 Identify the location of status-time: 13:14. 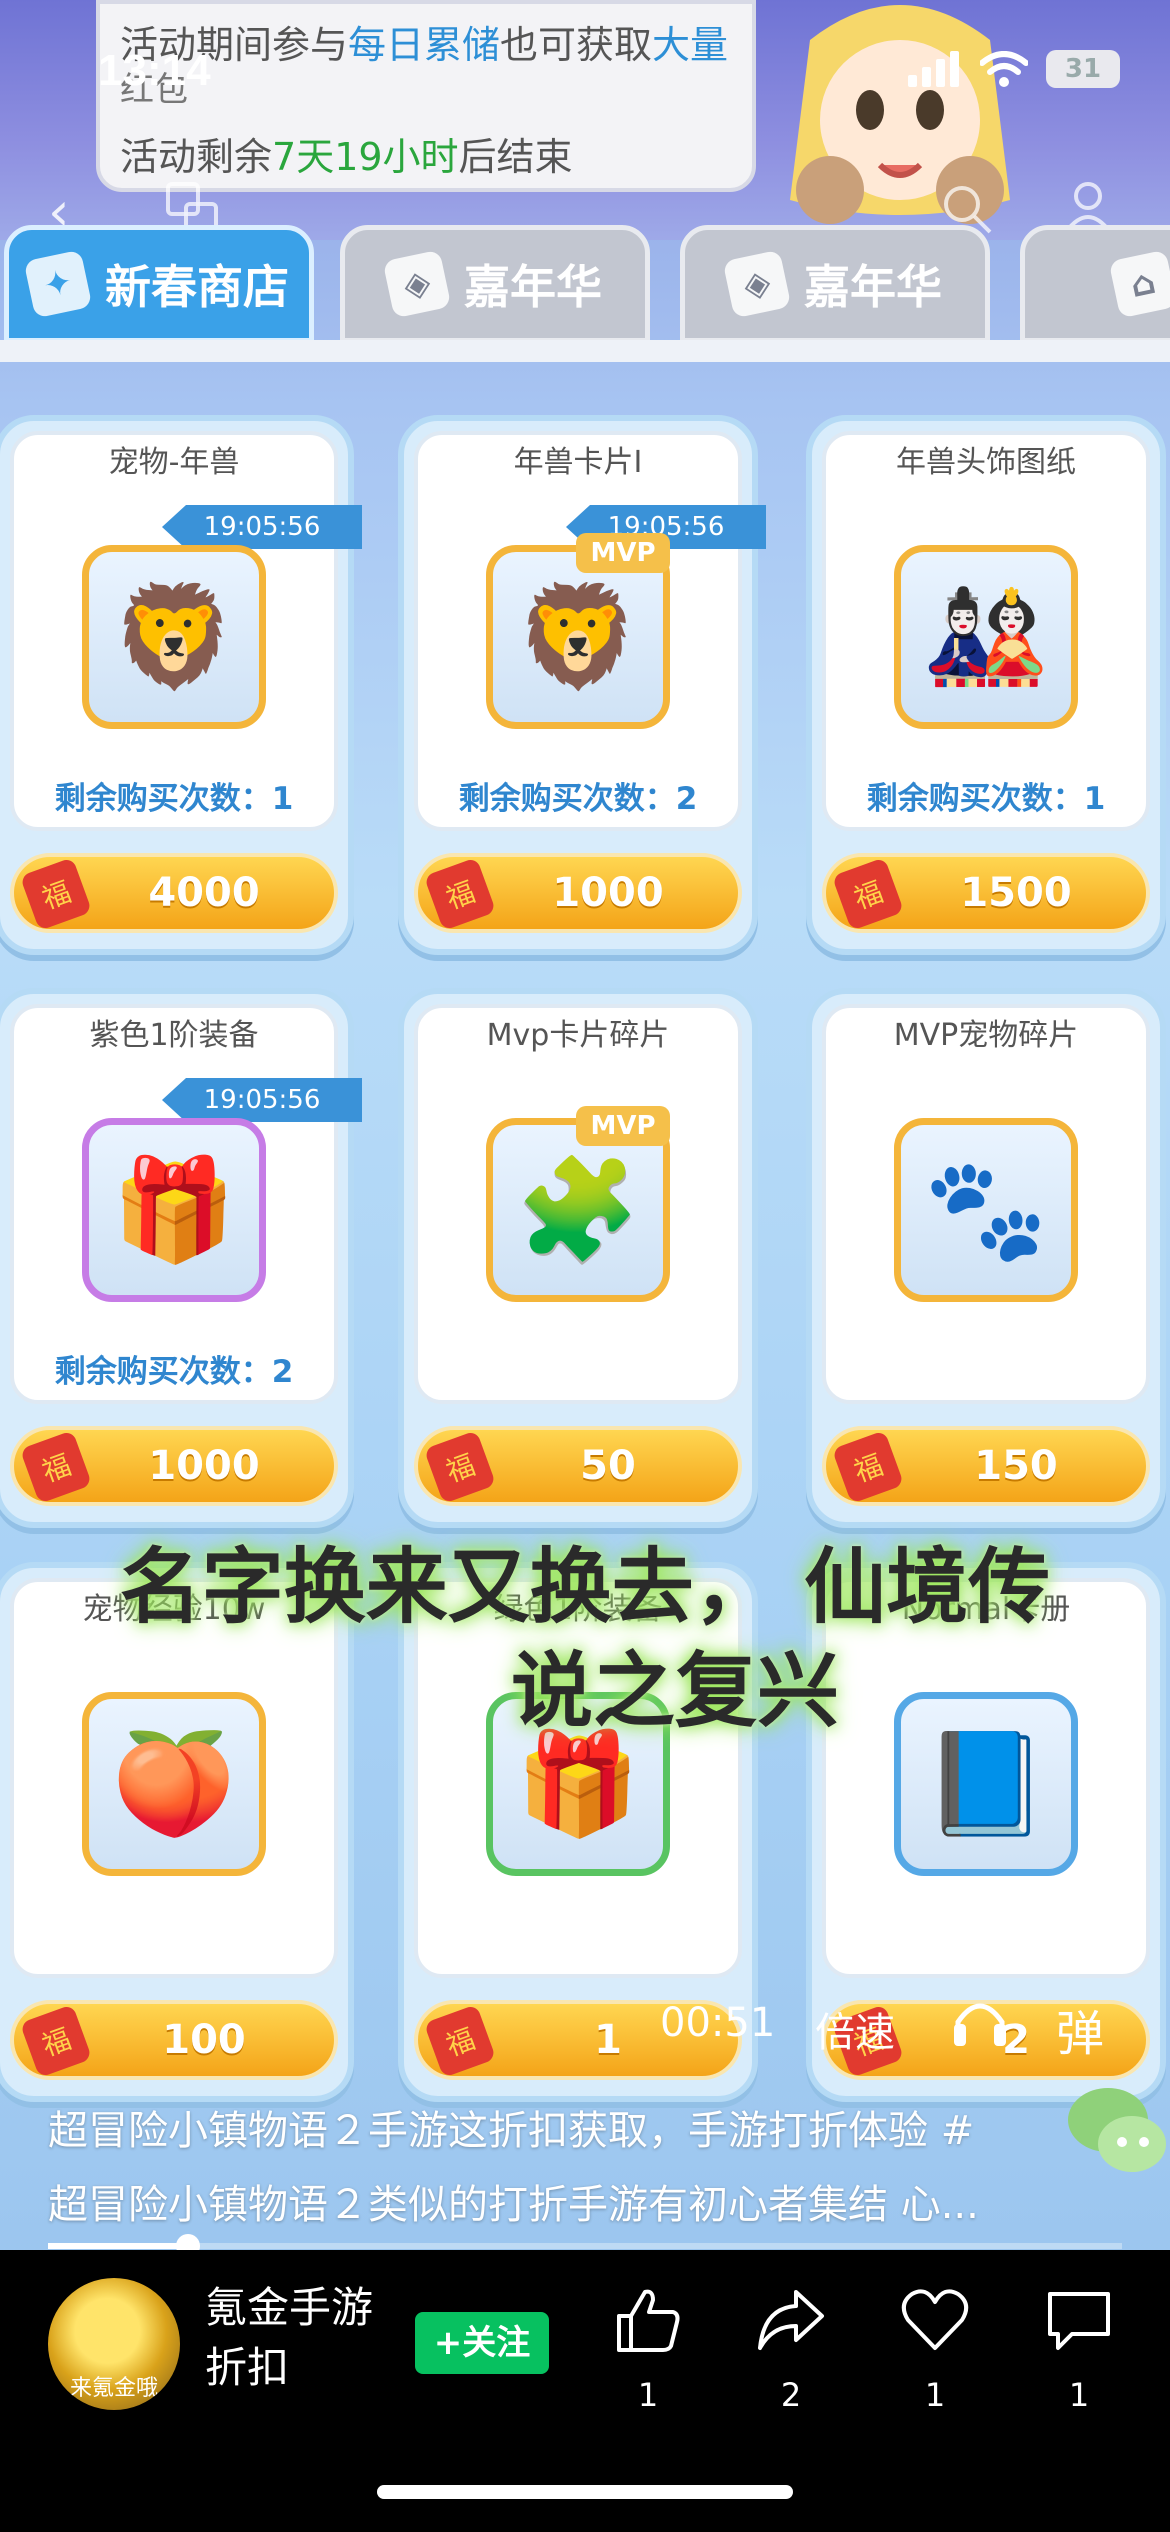
(154, 70).